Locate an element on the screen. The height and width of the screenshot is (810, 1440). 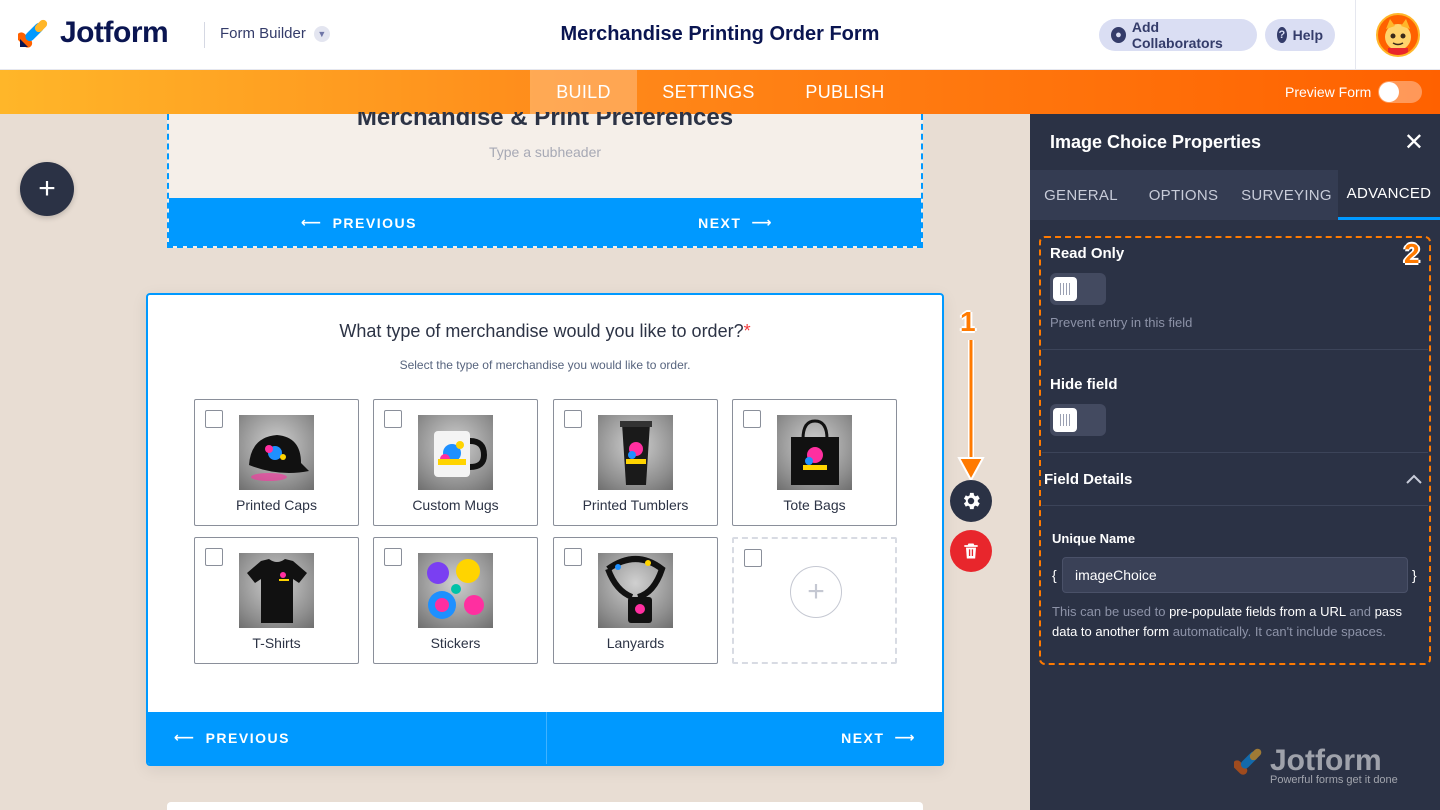
tab-build: BUILD is located at coordinates (583, 92).